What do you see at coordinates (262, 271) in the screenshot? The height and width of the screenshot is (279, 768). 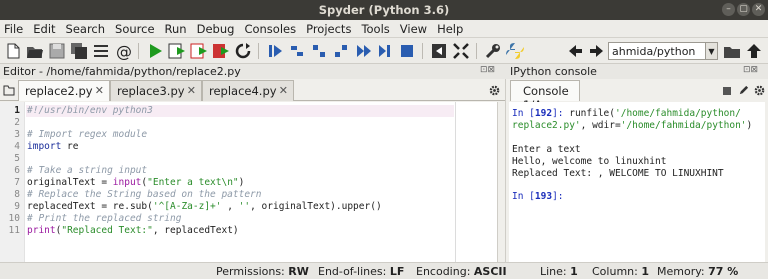 I see `status-permissions: Permissions: RW` at bounding box center [262, 271].